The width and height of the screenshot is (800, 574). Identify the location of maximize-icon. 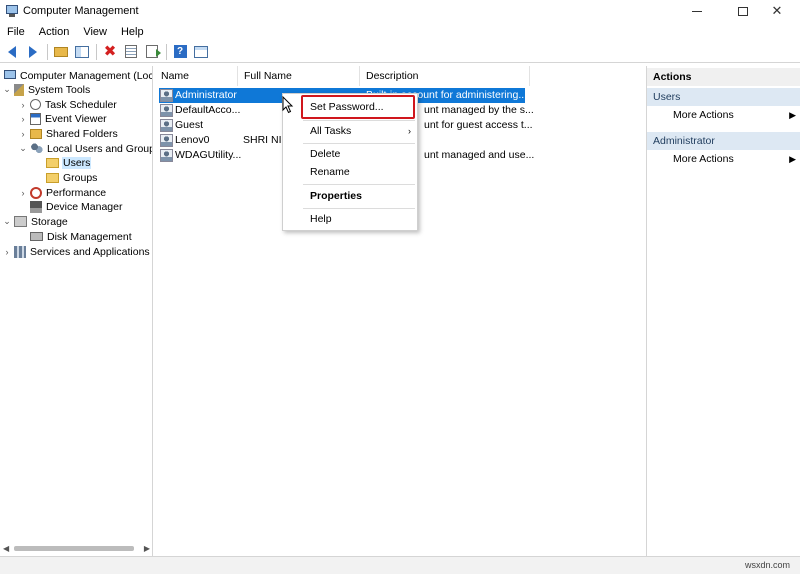
(743, 11).